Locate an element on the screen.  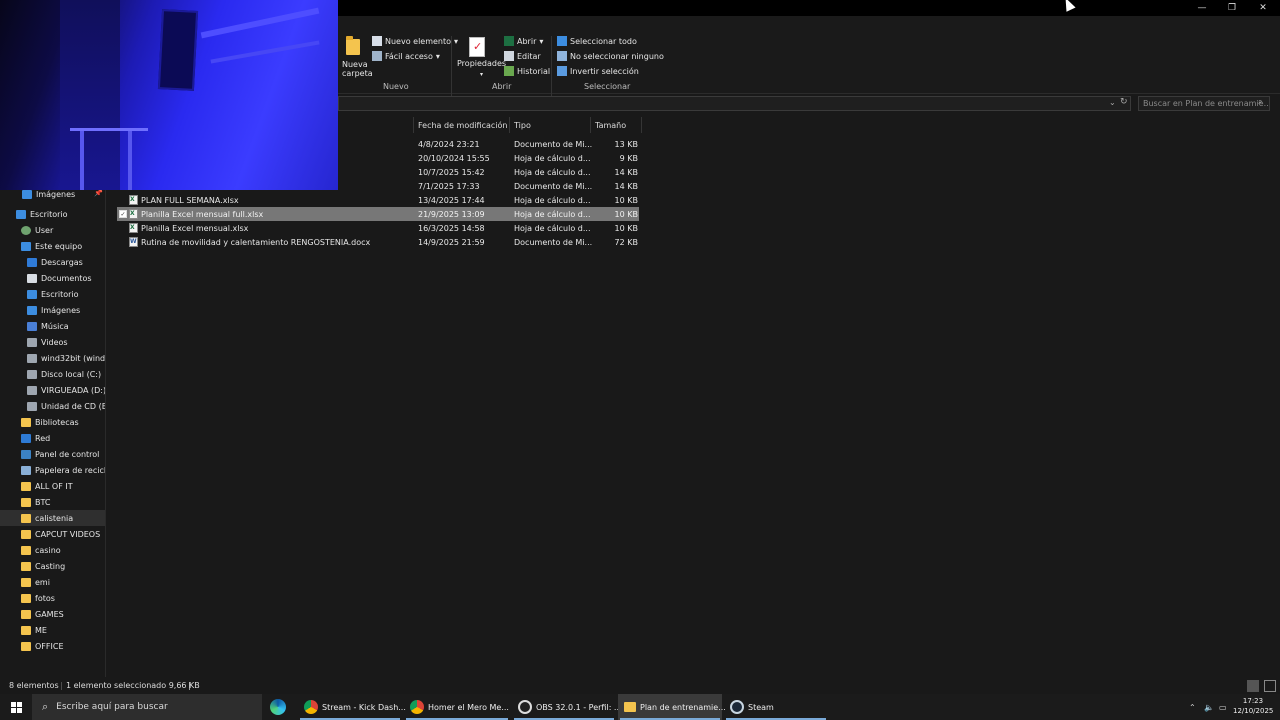
open-button: Abrir ▾ is located at coordinates (523, 41).